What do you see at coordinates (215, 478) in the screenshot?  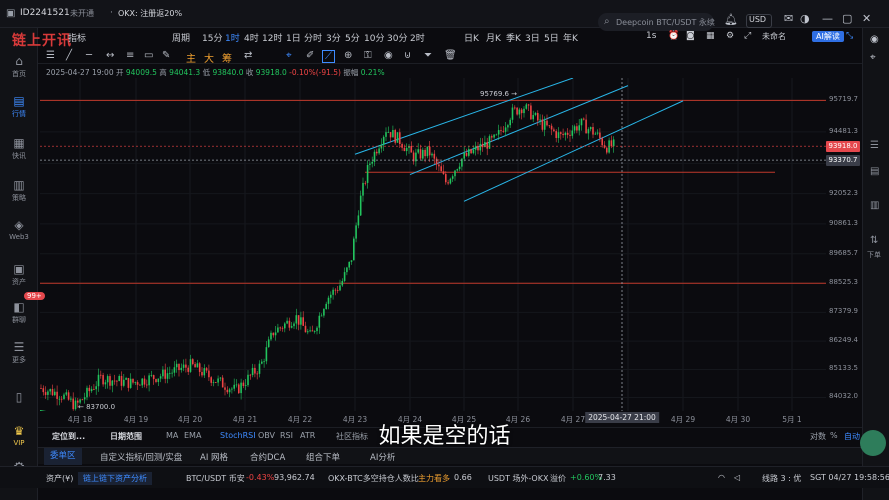 I see `ticker1-name: BTC/USDT 币安` at bounding box center [215, 478].